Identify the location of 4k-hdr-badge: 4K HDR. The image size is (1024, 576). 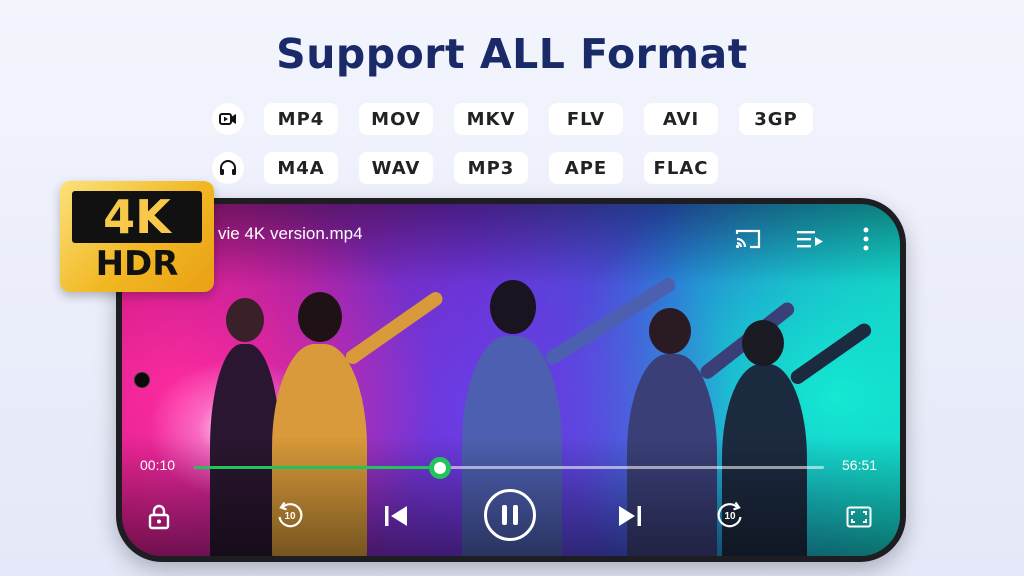
(137, 236).